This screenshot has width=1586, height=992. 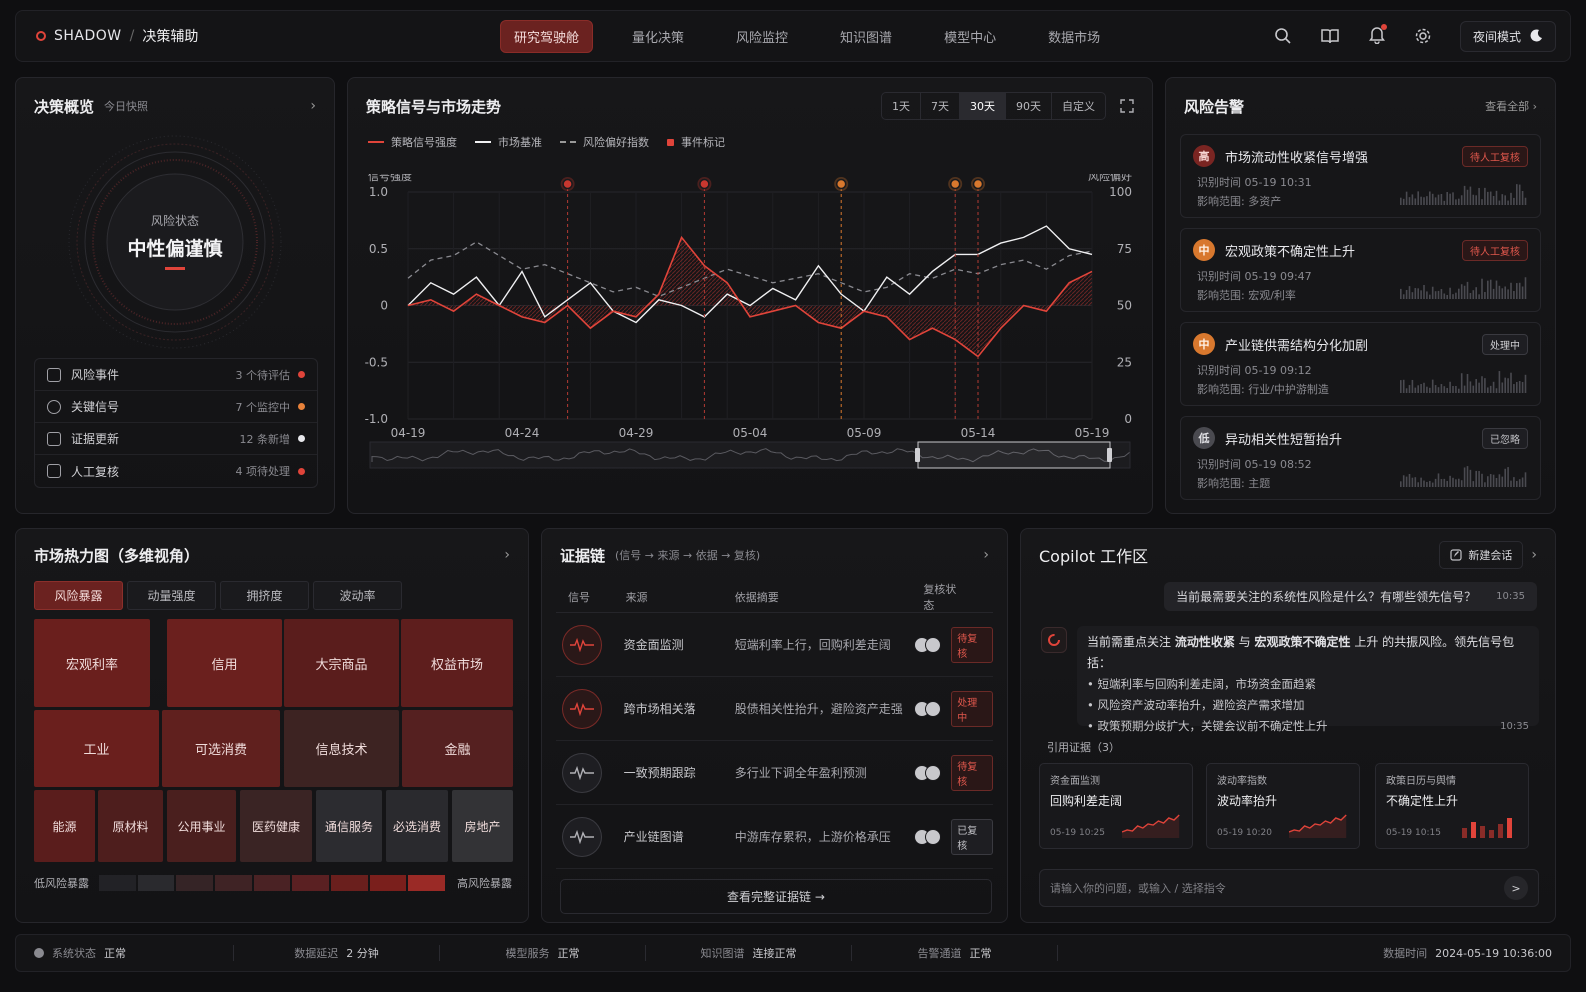 What do you see at coordinates (970, 36) in the screenshot?
I see `tab-model-center: 模型中心` at bounding box center [970, 36].